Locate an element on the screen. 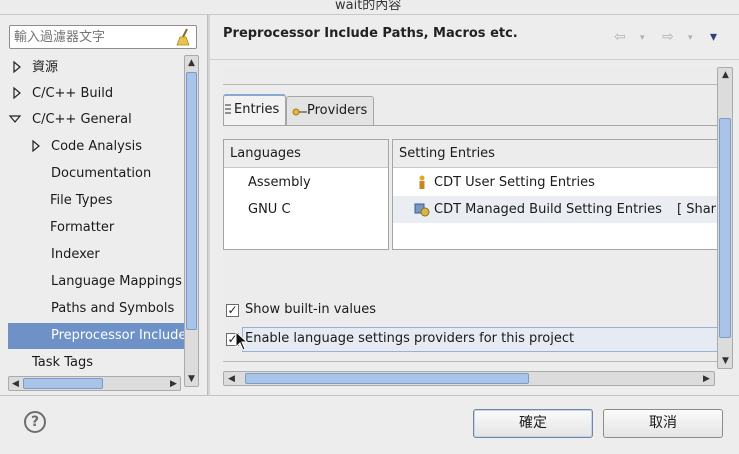 The image size is (739, 454). tab-label: Entries is located at coordinates (257, 109).